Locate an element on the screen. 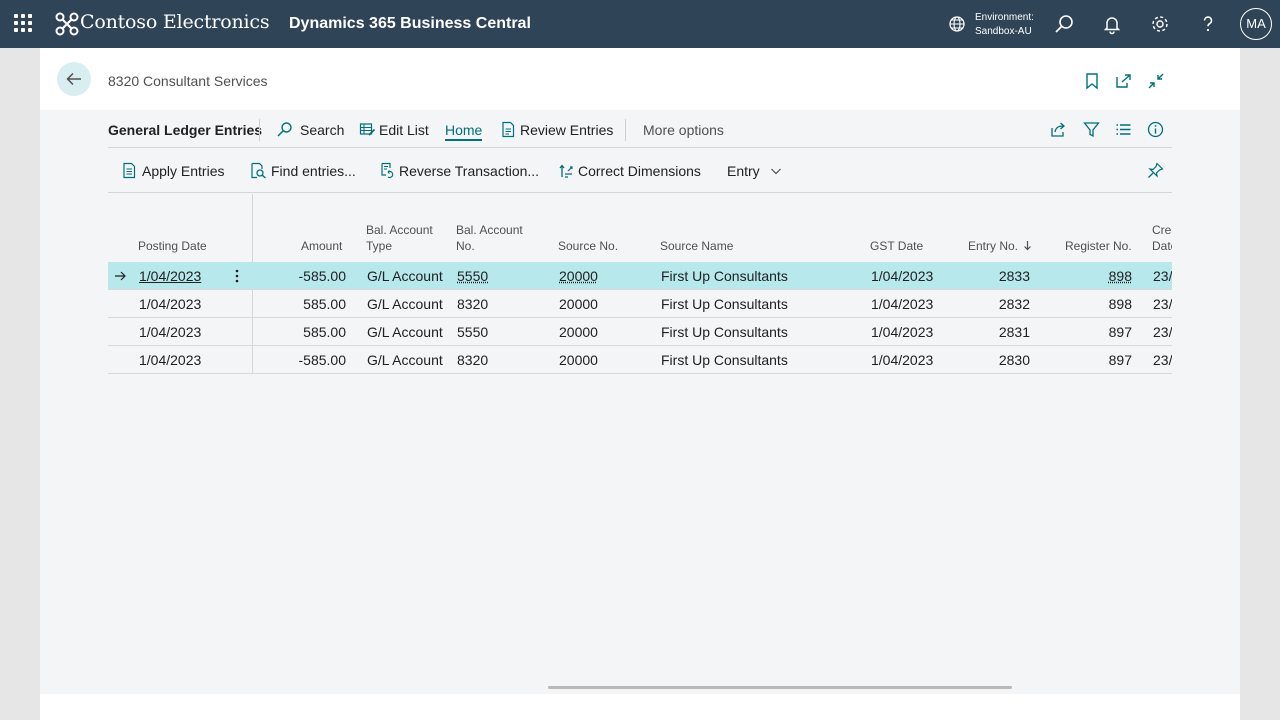 The height and width of the screenshot is (720, 1280). column-header-entry-no: Entry No. is located at coordinates (1000, 246).